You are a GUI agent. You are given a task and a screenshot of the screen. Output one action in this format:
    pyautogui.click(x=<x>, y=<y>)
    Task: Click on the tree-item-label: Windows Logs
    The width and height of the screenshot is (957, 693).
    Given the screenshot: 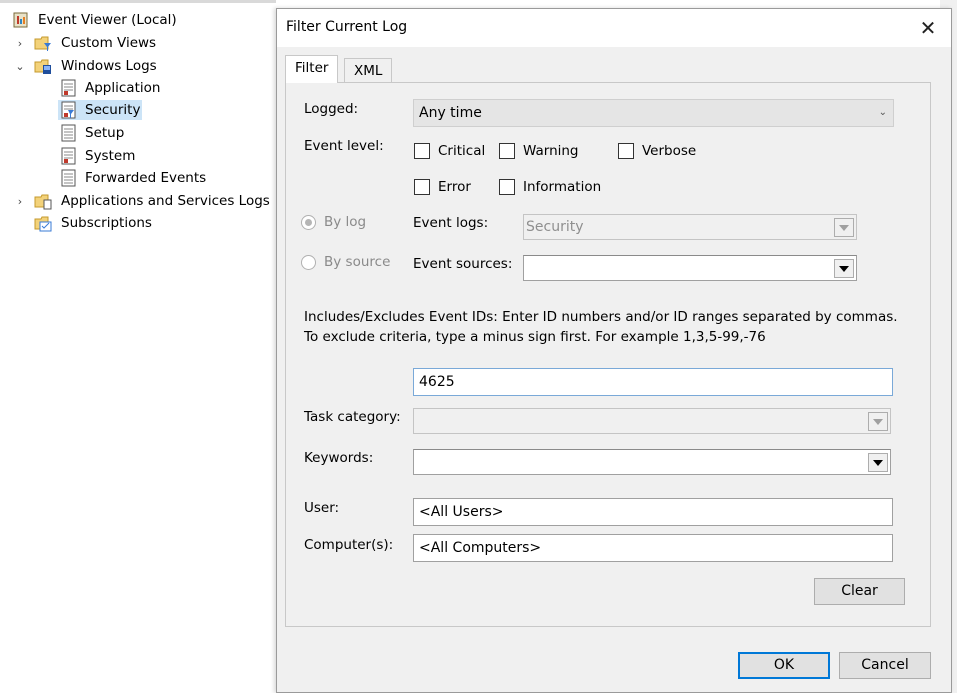 What is the action you would take?
    pyautogui.click(x=109, y=66)
    